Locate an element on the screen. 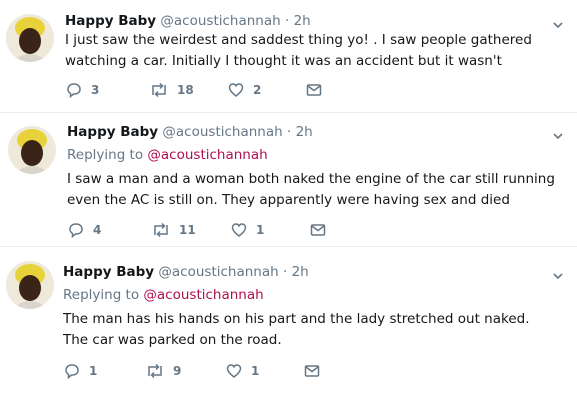 The image size is (577, 405). like-count: 2 is located at coordinates (257, 90).